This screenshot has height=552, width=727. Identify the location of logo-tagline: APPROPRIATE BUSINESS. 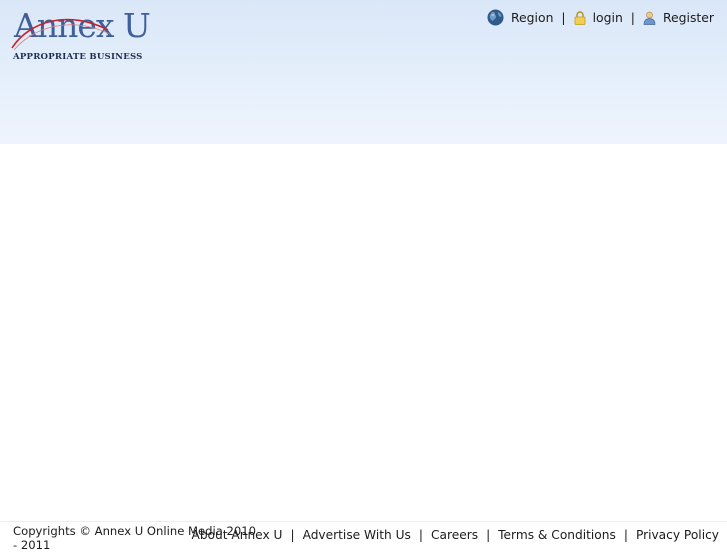
(78, 57).